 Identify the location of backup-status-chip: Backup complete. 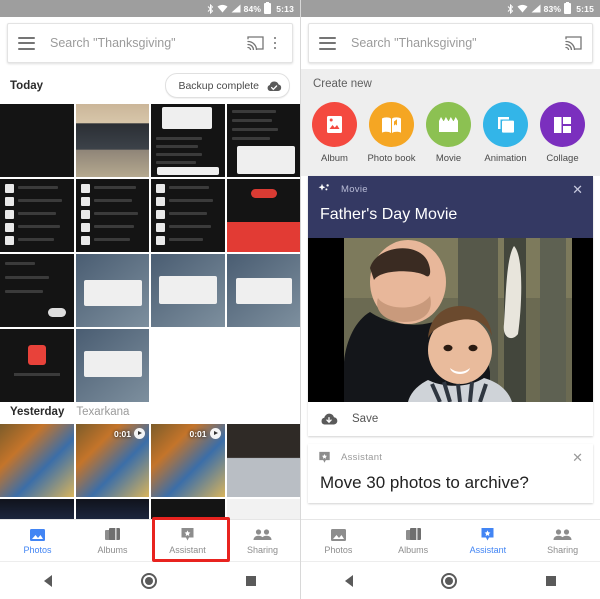
(227, 85).